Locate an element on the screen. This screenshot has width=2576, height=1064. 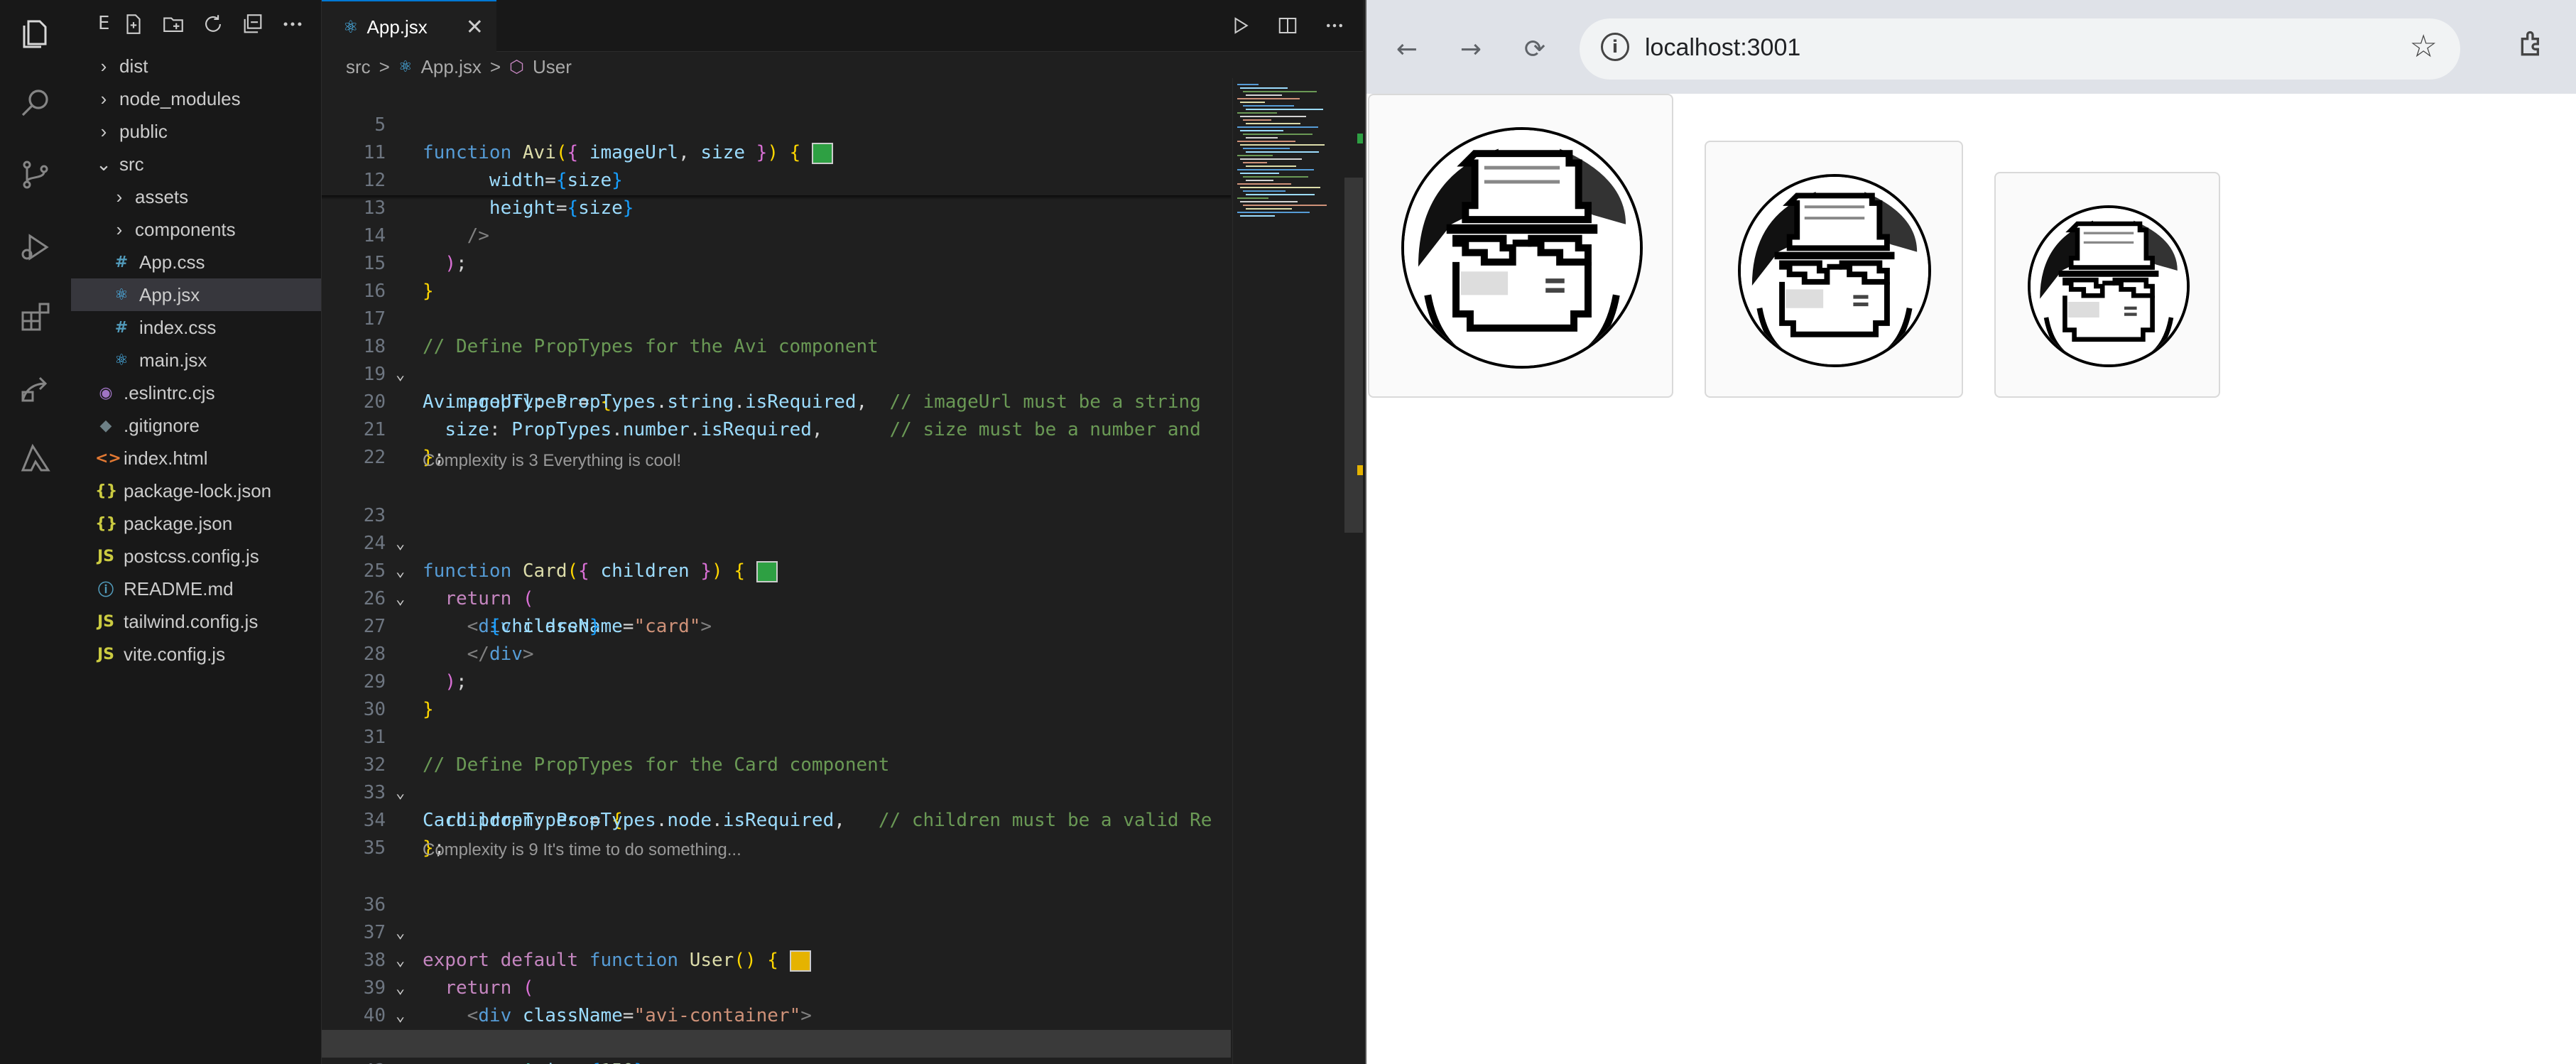
tree-item-label: .eslintrc.cjs is located at coordinates (169, 392).